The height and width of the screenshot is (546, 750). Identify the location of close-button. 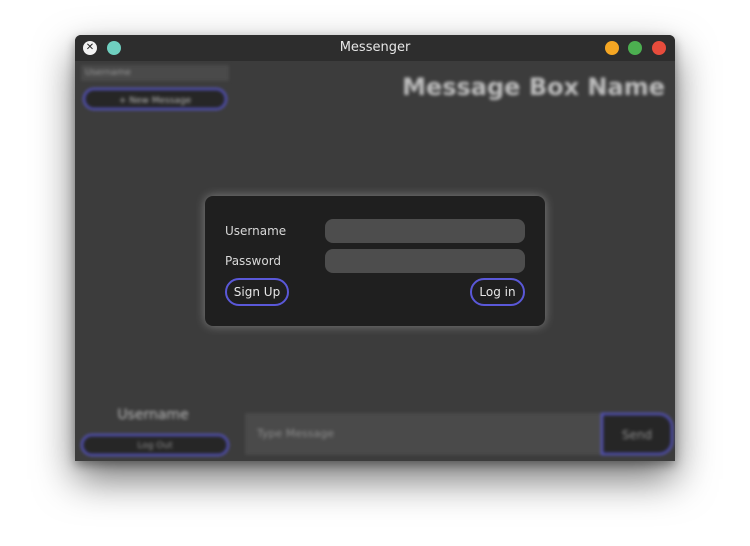
(659, 48).